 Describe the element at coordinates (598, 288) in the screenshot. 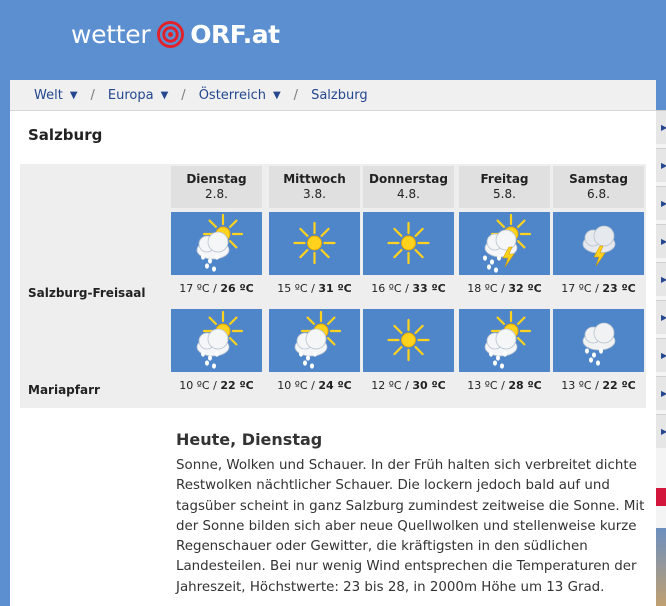

I see `temperature-range: 17 ºC / 23 ºC` at that location.